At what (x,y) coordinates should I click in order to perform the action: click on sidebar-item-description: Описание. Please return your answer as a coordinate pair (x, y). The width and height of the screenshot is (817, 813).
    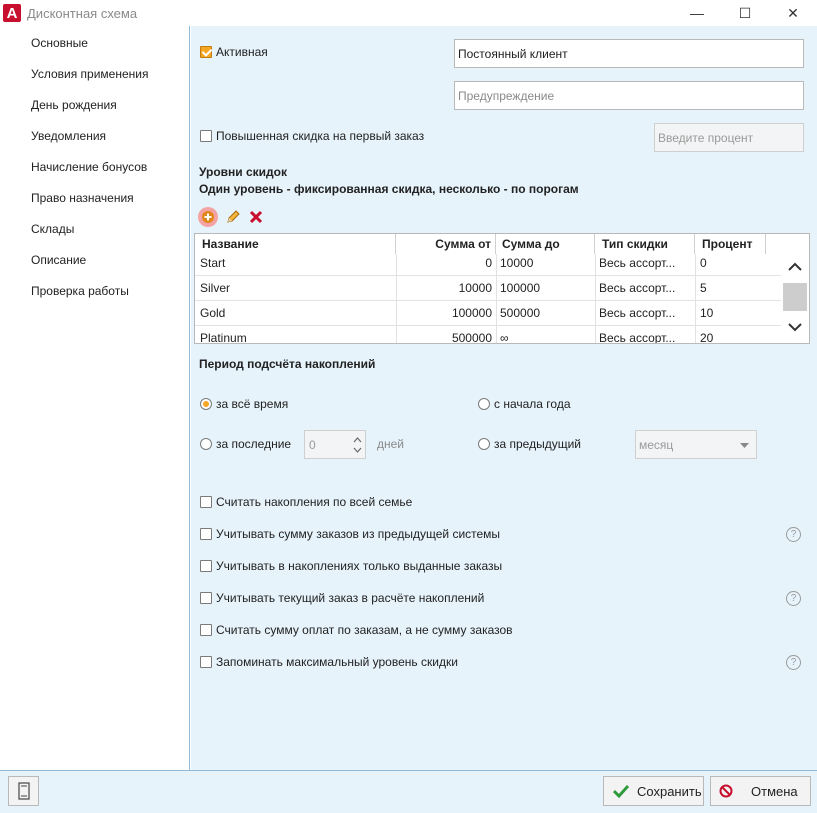
    Looking at the image, I should click on (58, 260).